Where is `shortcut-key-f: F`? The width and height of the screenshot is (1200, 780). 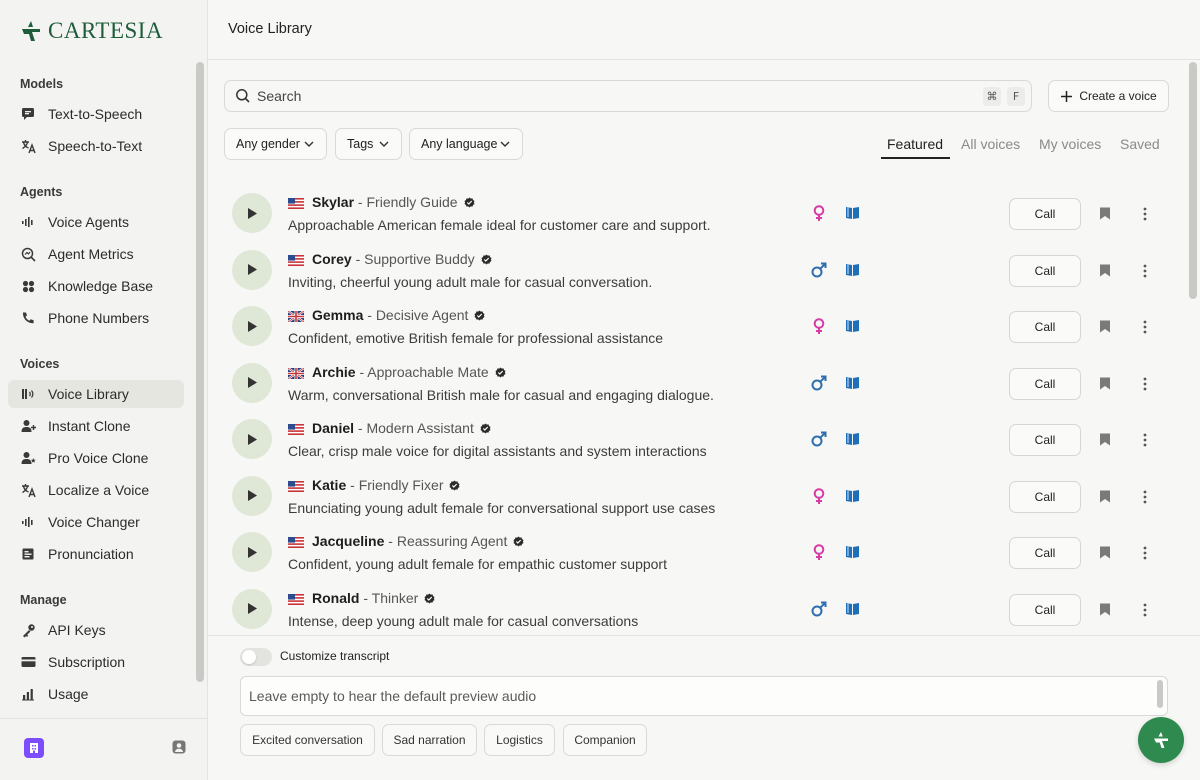
shortcut-key-f: F is located at coordinates (1016, 96).